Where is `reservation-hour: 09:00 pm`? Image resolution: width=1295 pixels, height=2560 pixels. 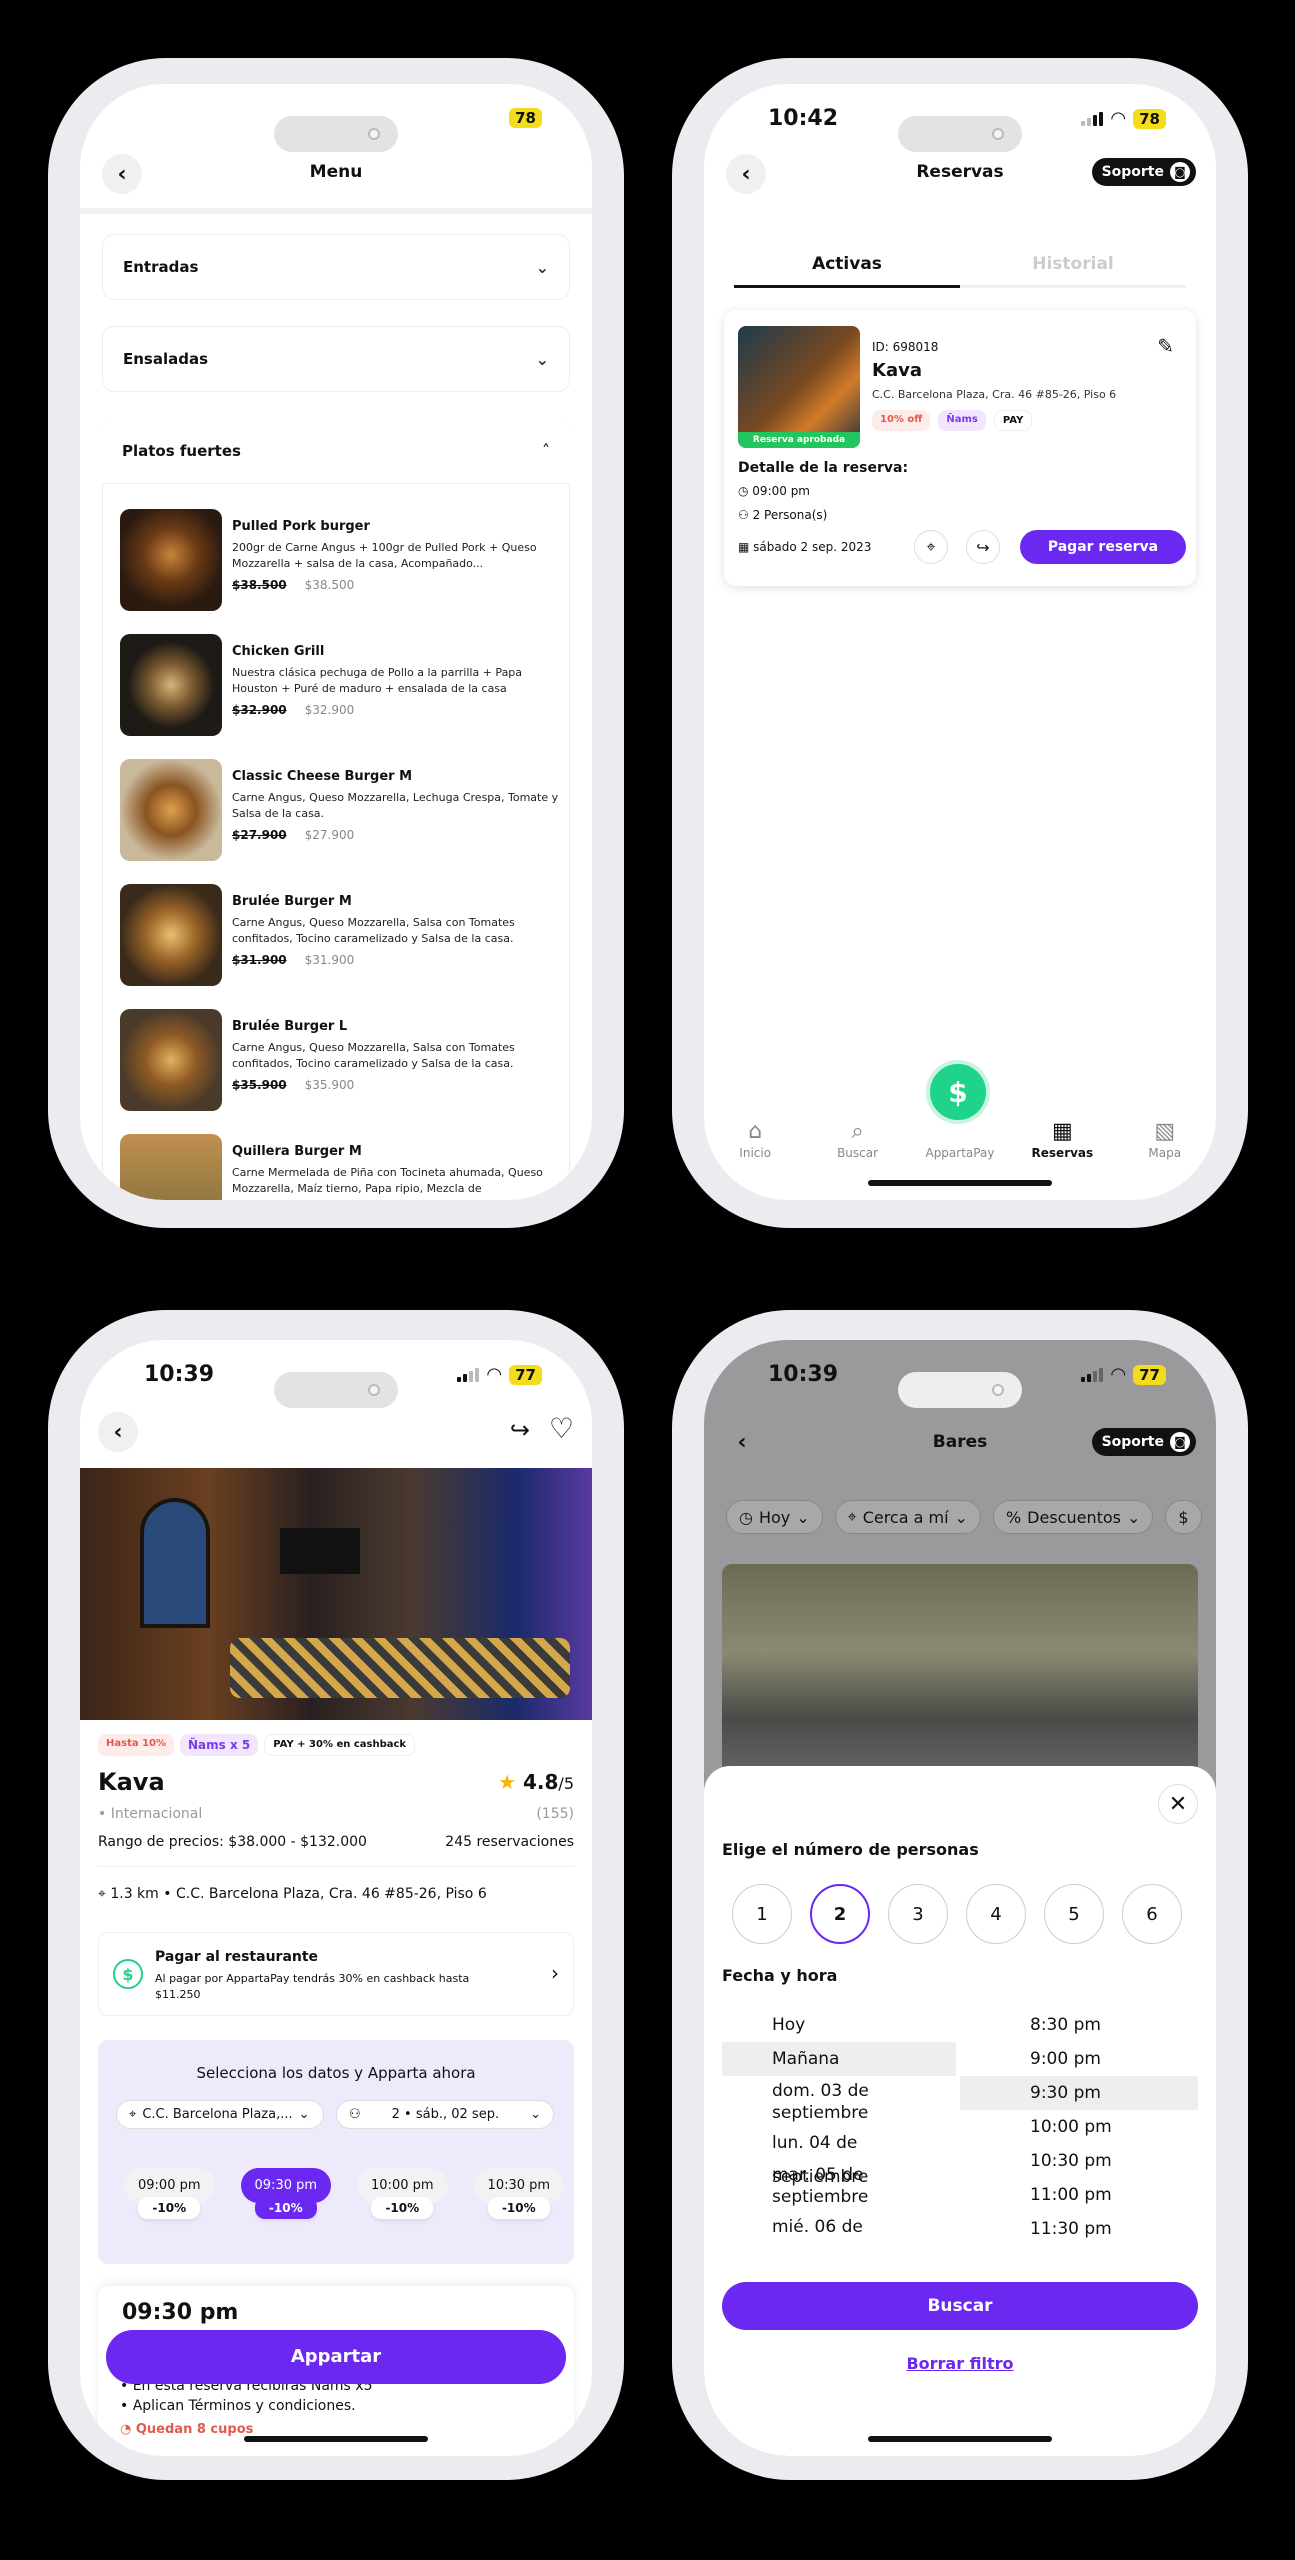
reservation-hour: 09:00 pm is located at coordinates (781, 491).